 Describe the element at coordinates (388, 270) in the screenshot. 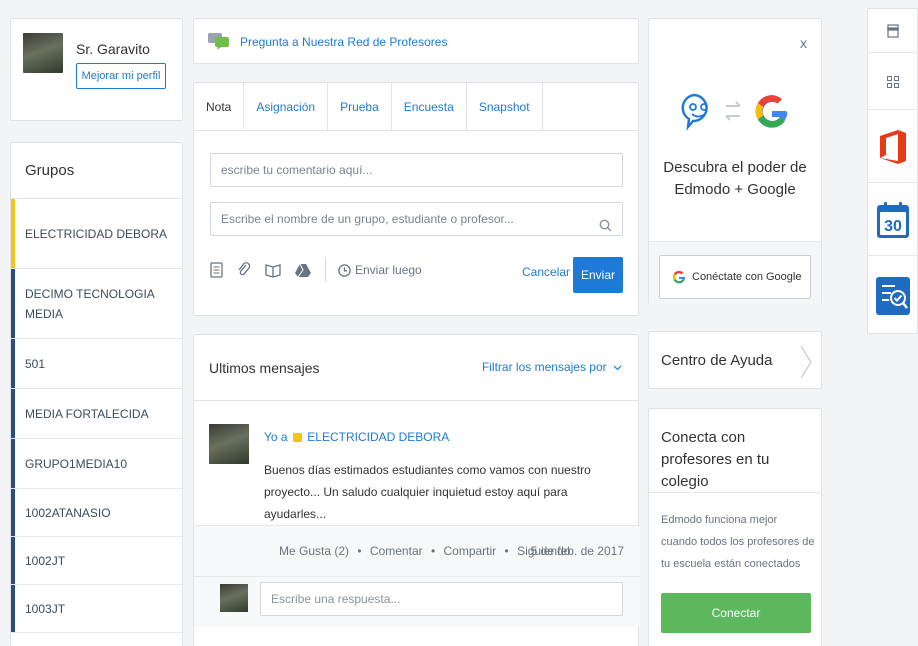

I see `send-later-label: Enviar luego` at that location.